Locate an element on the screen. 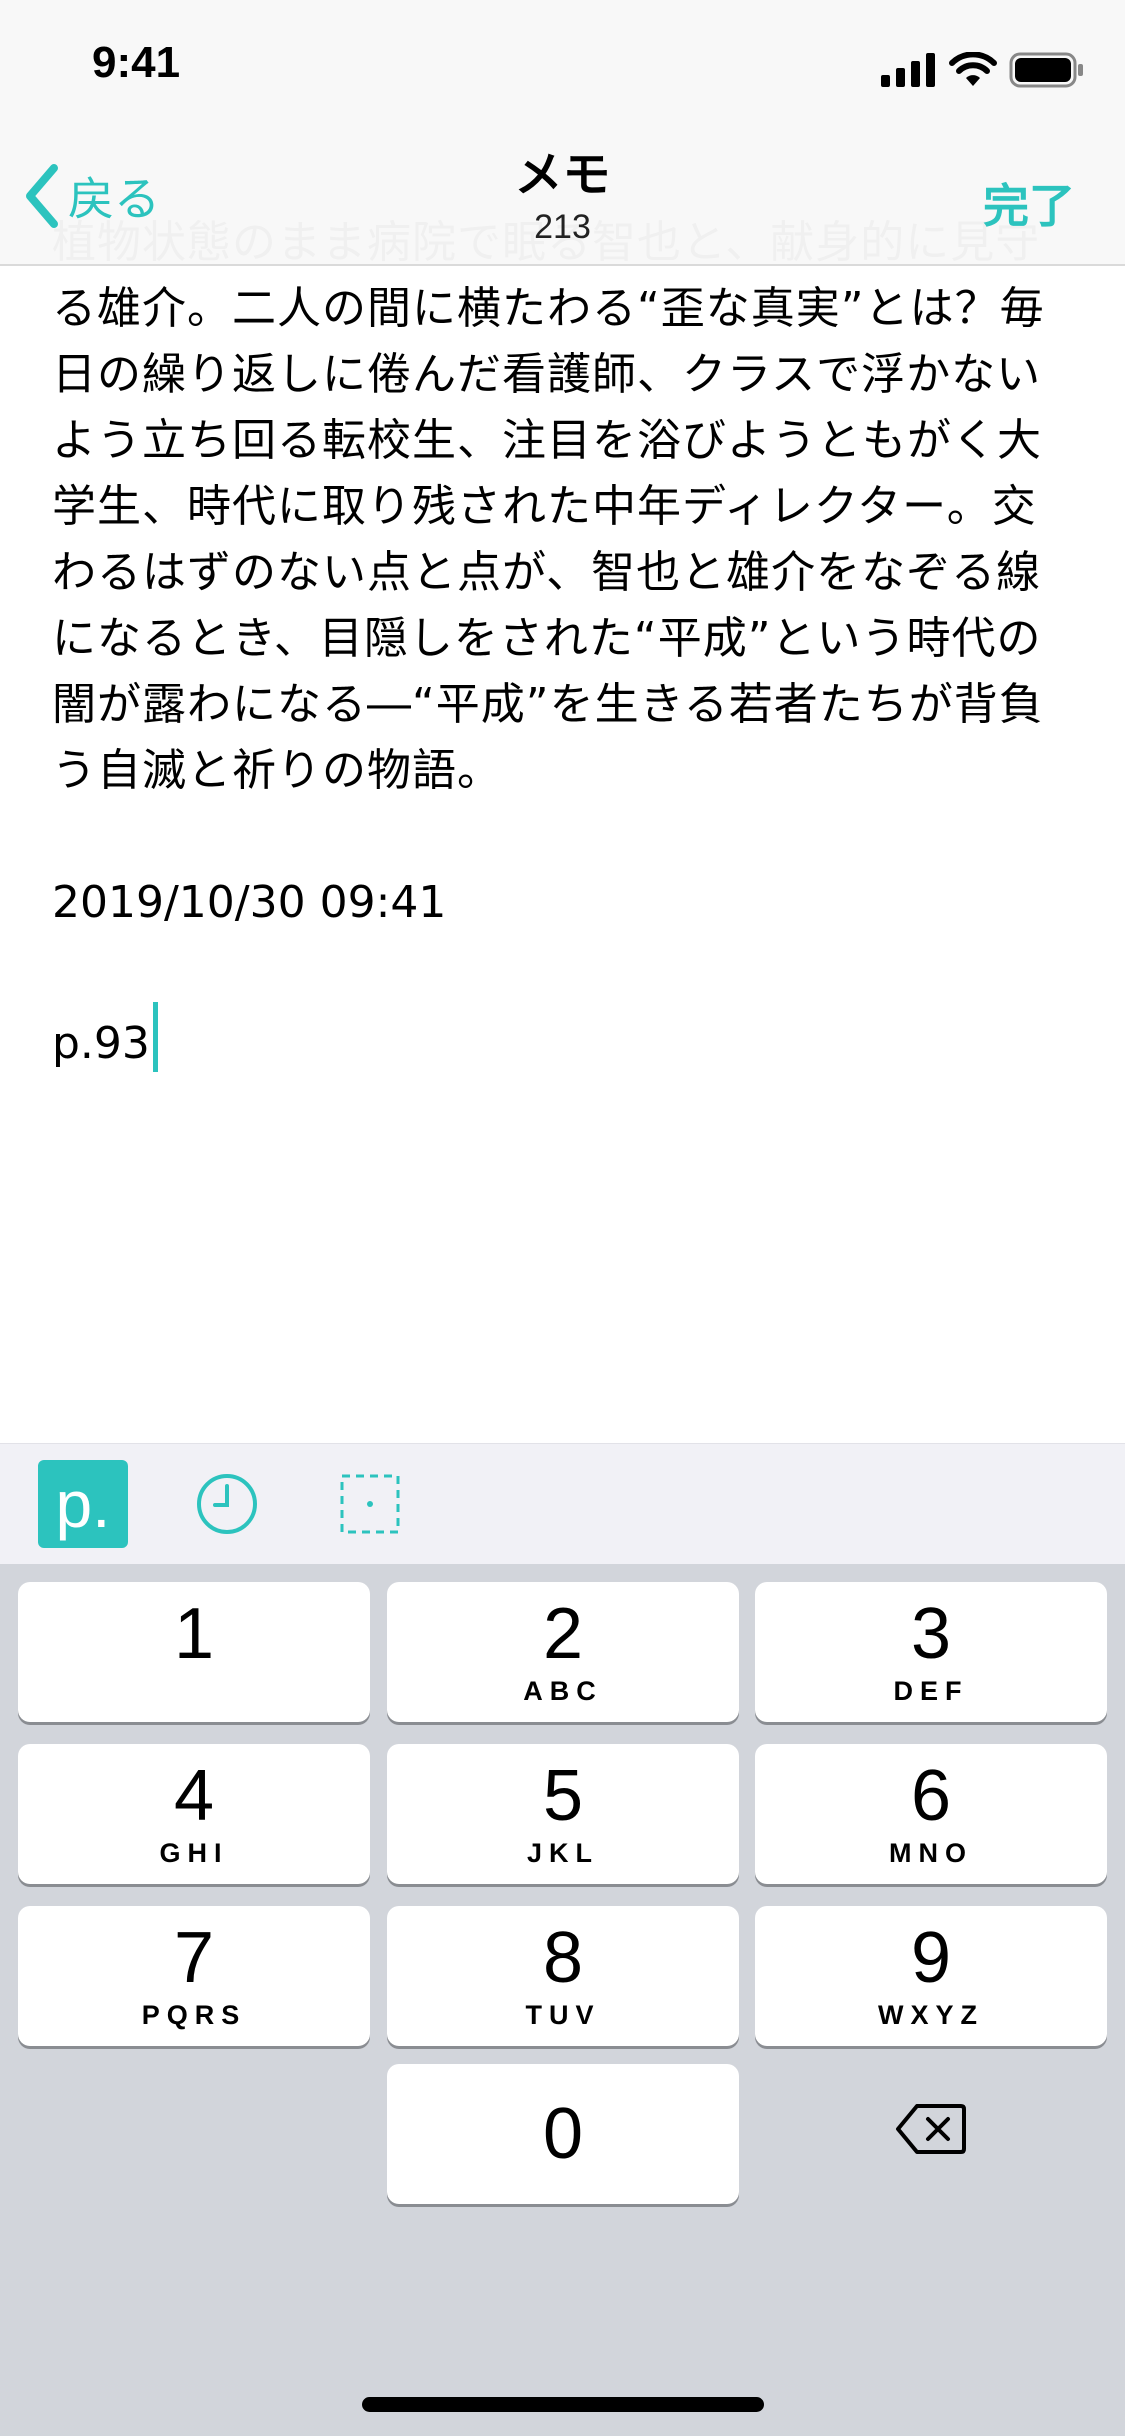  character-count: 213 is located at coordinates (562, 227).